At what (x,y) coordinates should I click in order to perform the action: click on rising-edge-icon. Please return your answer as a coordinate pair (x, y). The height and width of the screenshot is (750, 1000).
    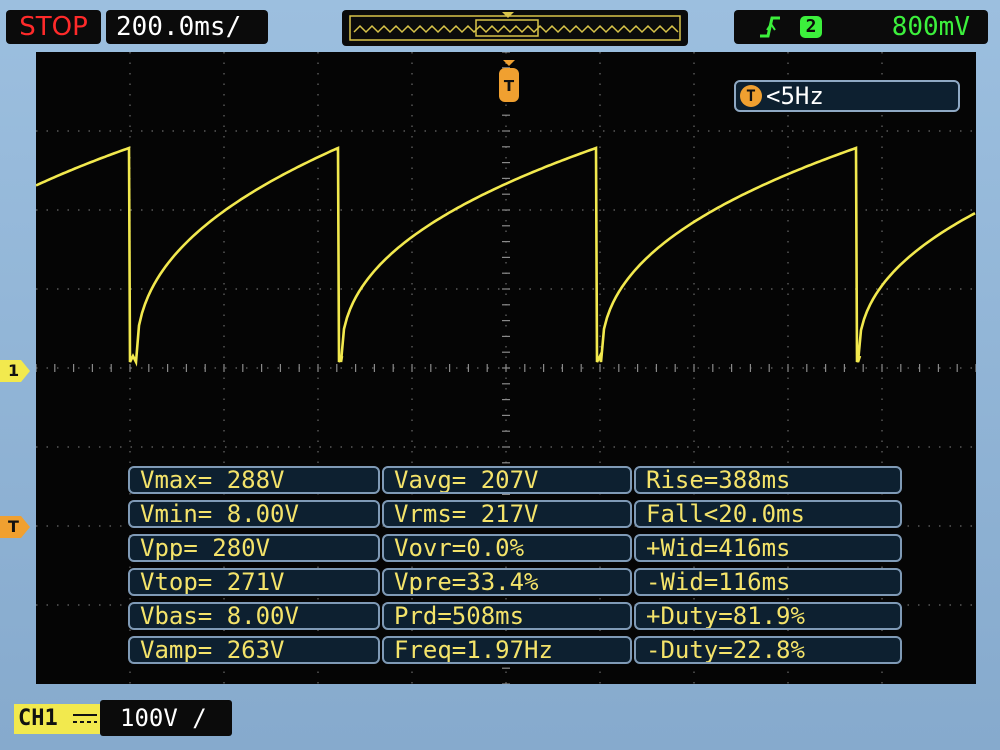
    Looking at the image, I should click on (770, 31).